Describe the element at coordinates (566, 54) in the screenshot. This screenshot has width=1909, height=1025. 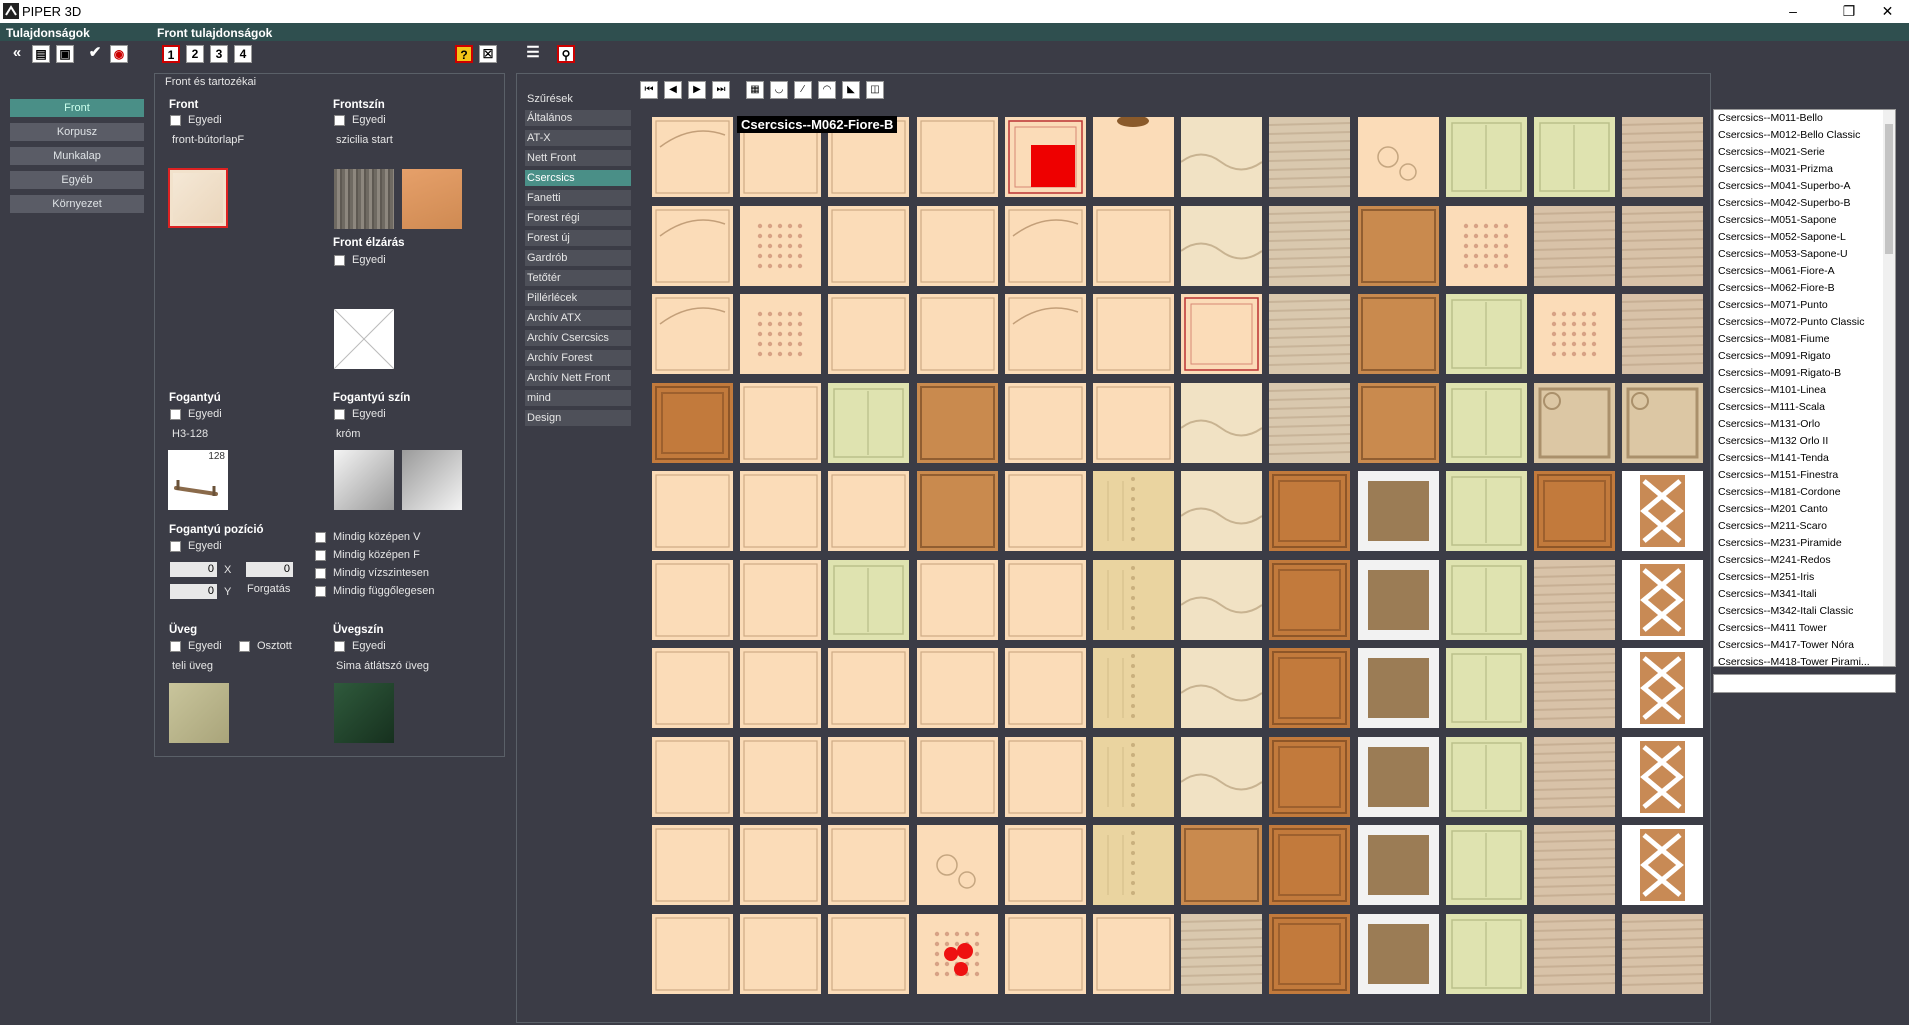
I see `pin-icon: ⚲` at that location.